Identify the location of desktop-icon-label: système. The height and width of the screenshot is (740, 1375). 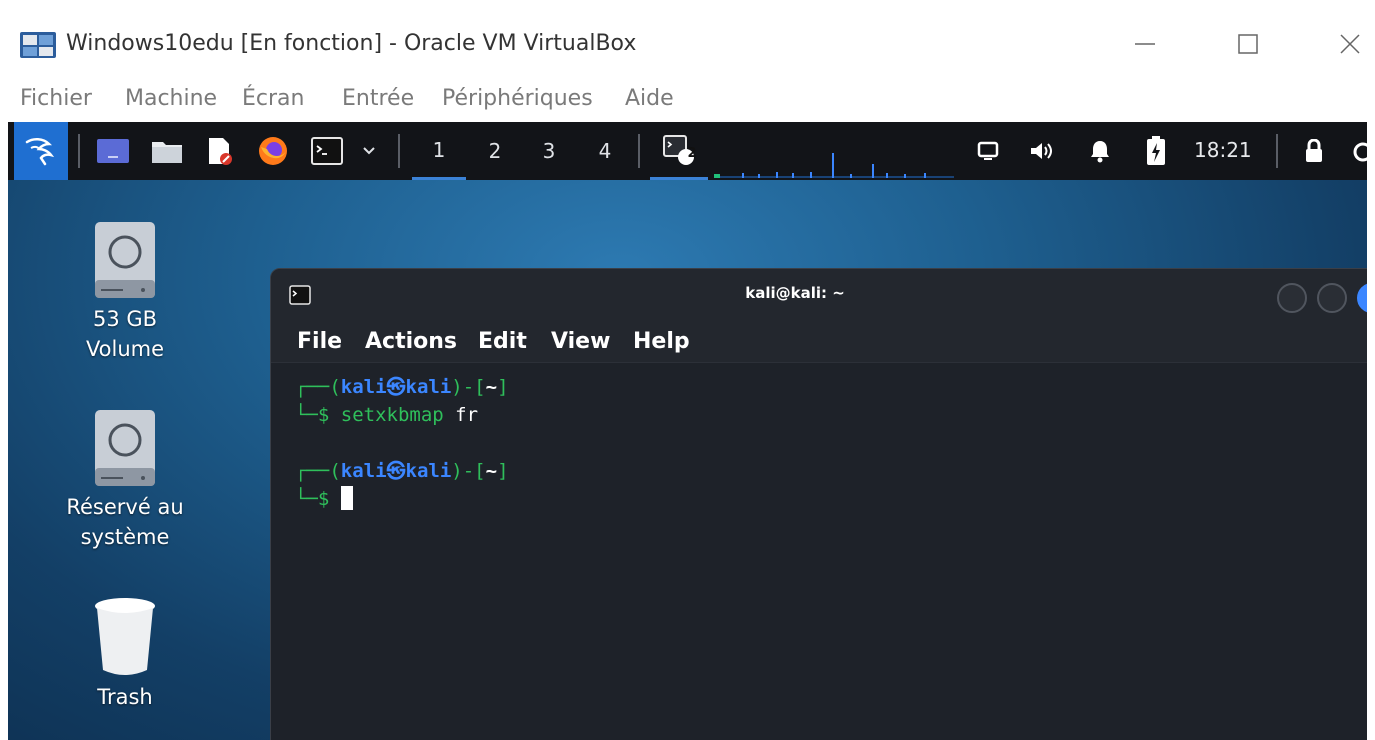
(125, 537).